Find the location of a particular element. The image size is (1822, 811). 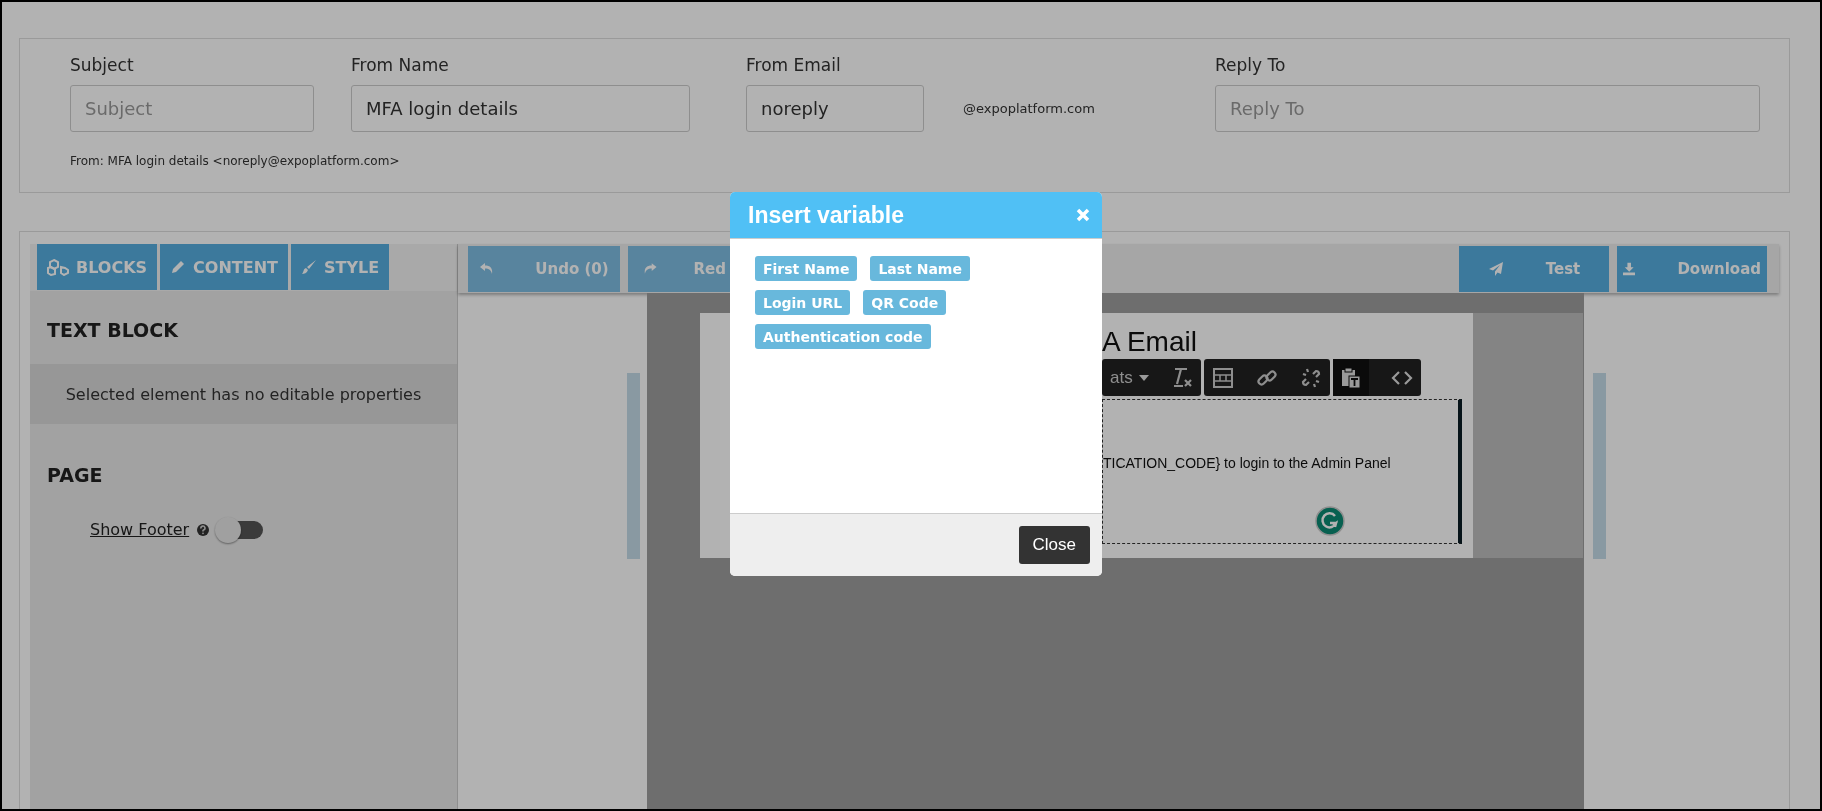

toggle-label: Show Footer is located at coordinates (140, 529).